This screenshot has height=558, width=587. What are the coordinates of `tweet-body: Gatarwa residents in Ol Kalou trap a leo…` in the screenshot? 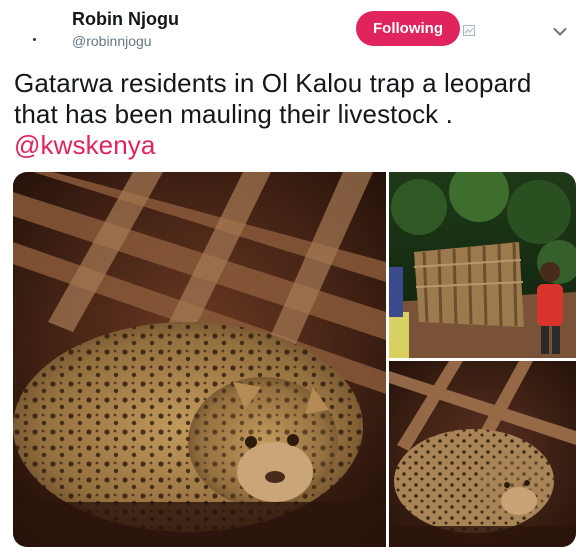 It's located at (273, 98).